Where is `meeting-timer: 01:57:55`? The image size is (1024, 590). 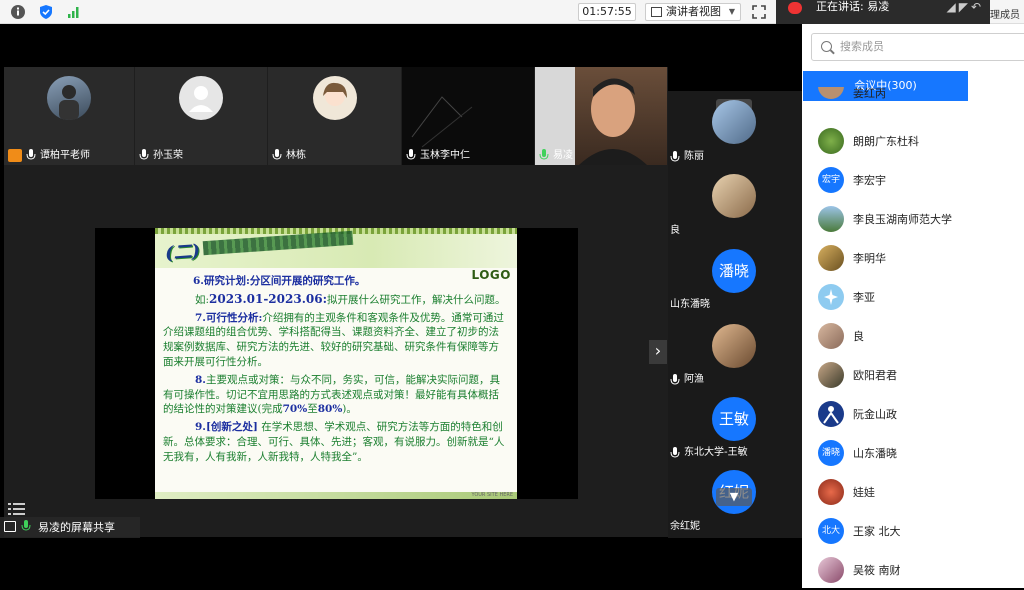 meeting-timer: 01:57:55 is located at coordinates (607, 12).